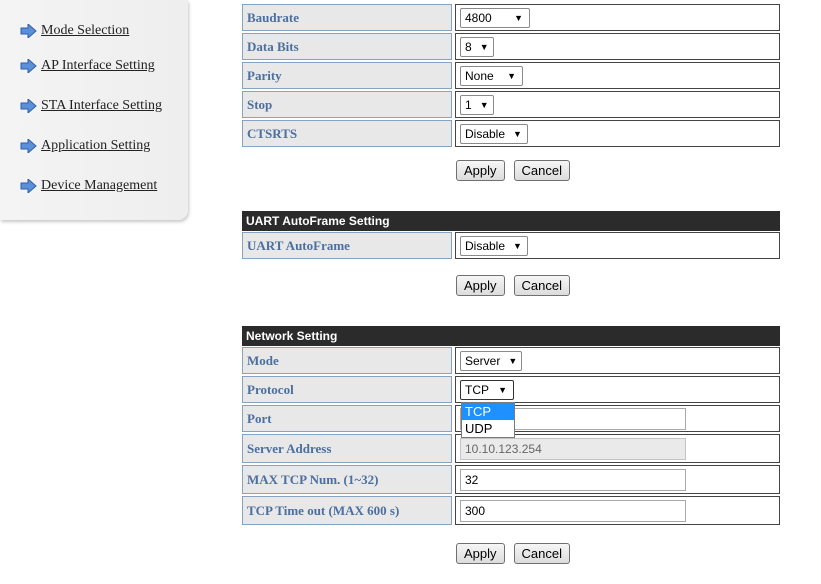  Describe the element at coordinates (617, 360) in the screenshot. I see `mode-cell: Server ▼` at that location.